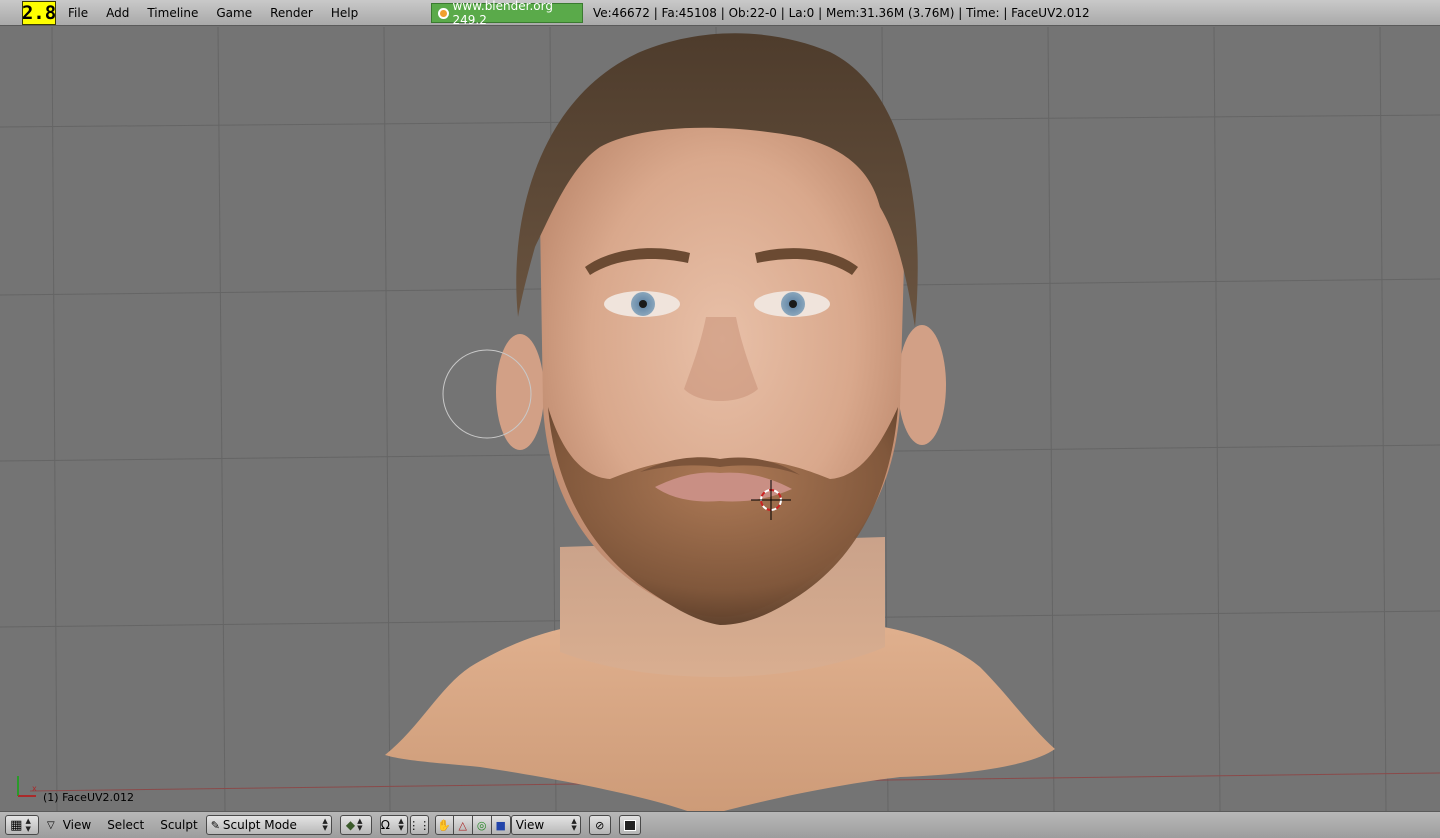 The image size is (1440, 838). What do you see at coordinates (234, 13) in the screenshot?
I see `menu-game: Game` at bounding box center [234, 13].